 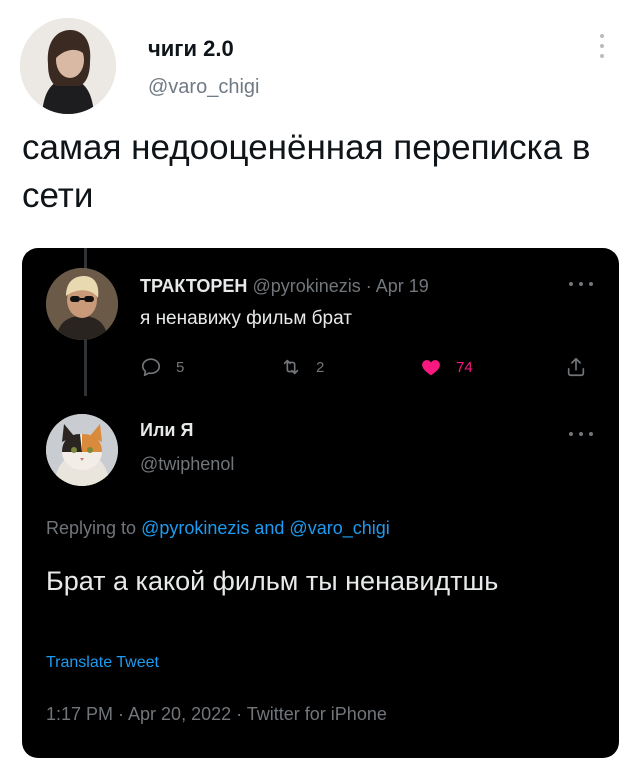 I want to click on heart-filled-icon, so click(x=431, y=368).